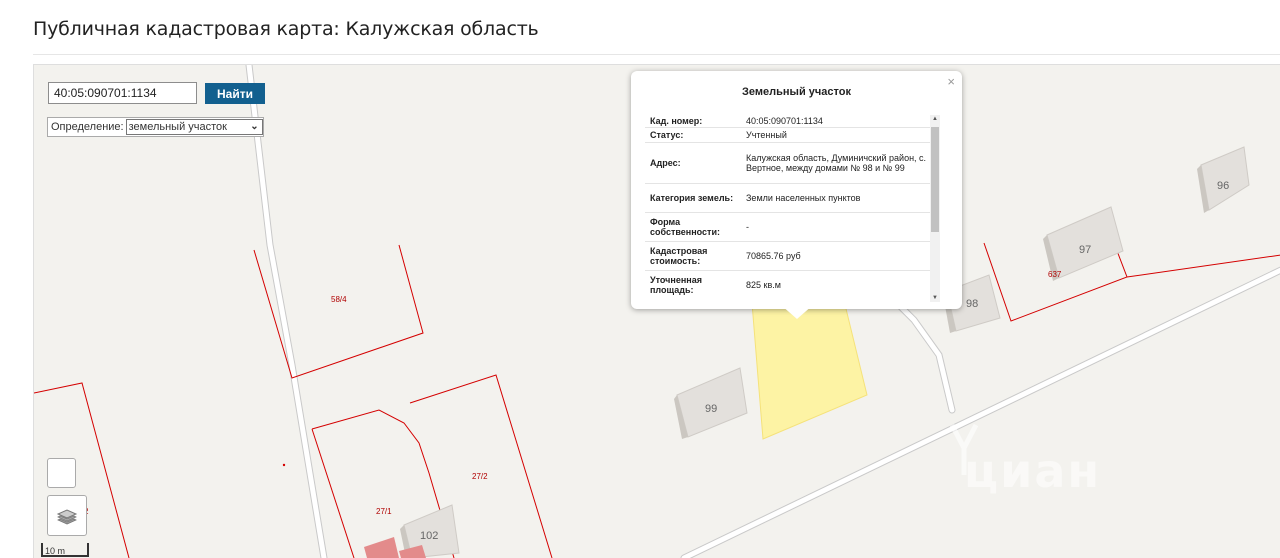 The width and height of the screenshot is (1280, 558). What do you see at coordinates (763, 285) in the screenshot?
I see `info-value: 825 кв.м` at bounding box center [763, 285].